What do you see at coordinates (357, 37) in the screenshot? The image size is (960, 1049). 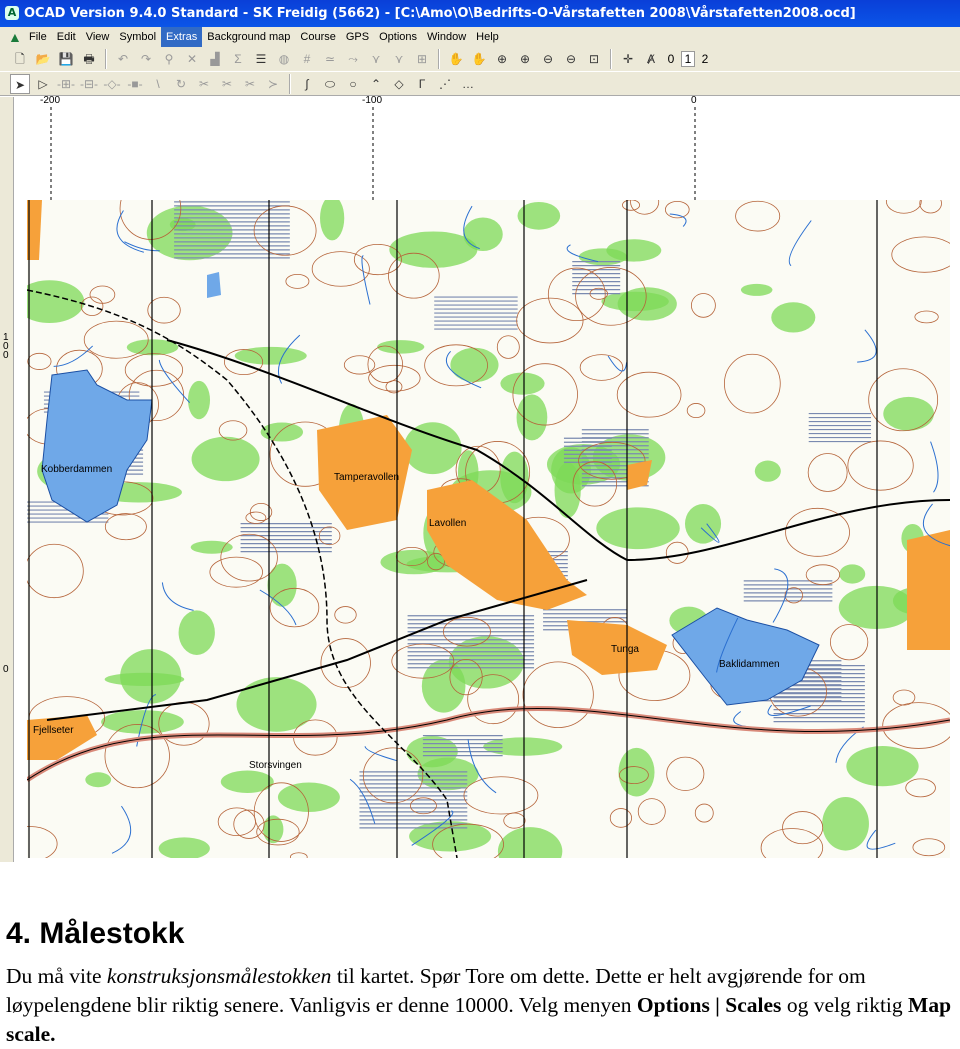 I see `menu-gps: GPS` at bounding box center [357, 37].